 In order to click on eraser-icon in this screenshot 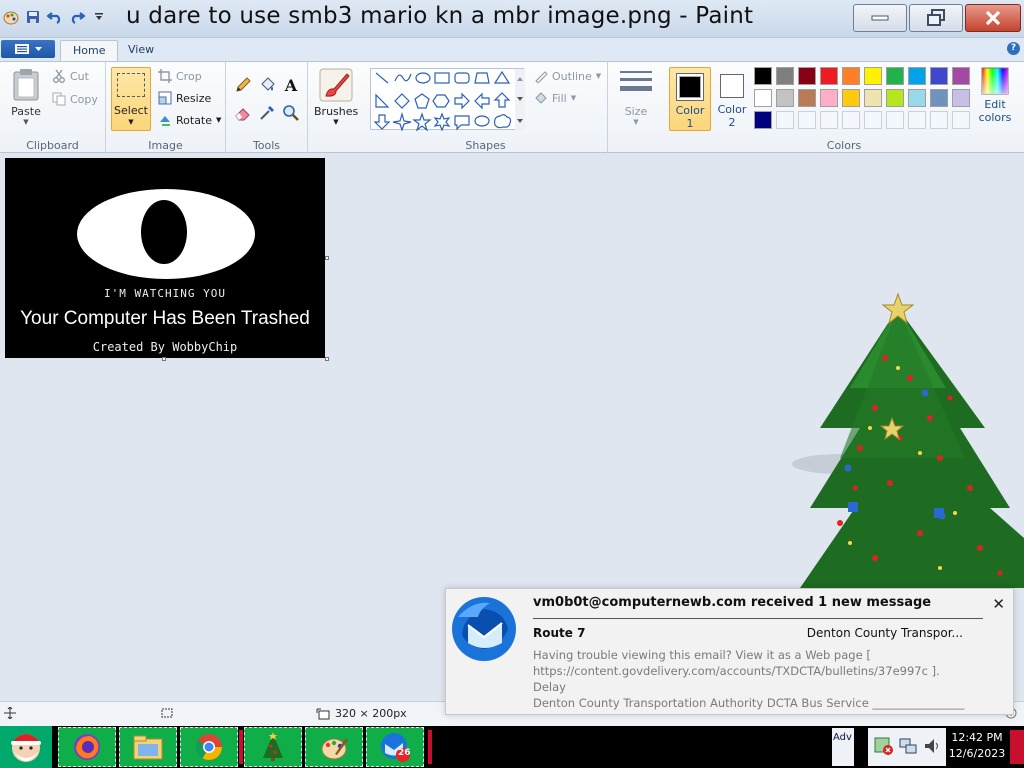, I will do `click(242, 112)`.